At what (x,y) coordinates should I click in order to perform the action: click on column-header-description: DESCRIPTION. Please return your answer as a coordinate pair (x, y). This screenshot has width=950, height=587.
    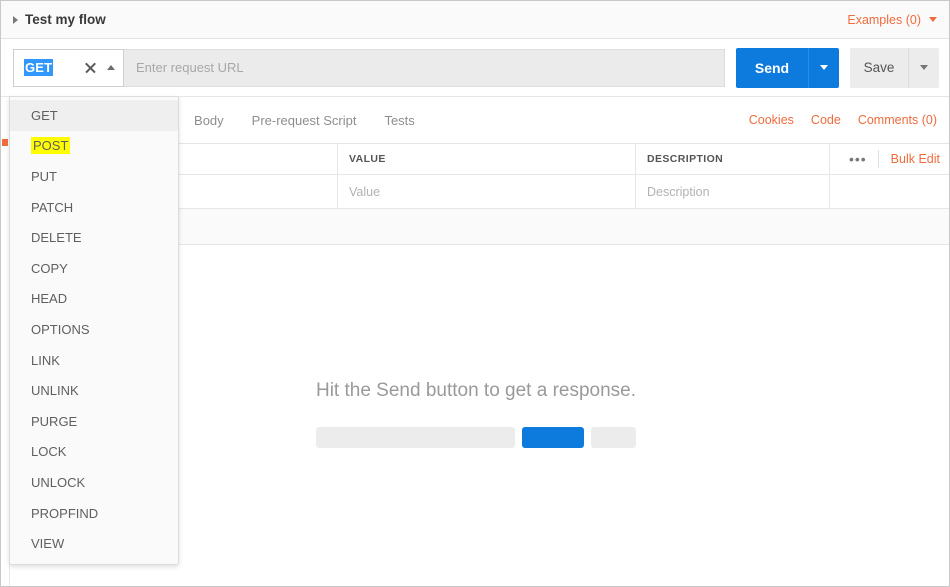
    Looking at the image, I should click on (733, 159).